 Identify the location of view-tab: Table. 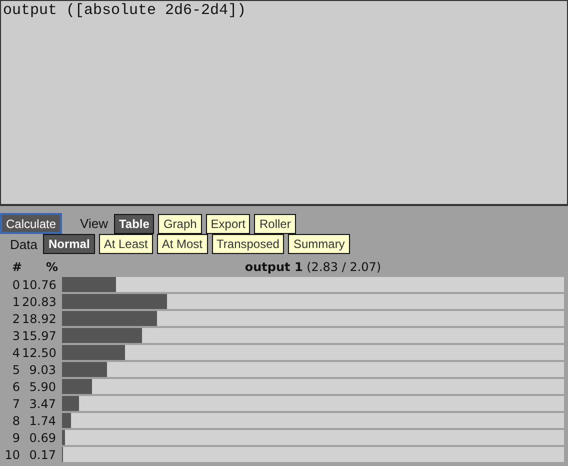
(134, 224).